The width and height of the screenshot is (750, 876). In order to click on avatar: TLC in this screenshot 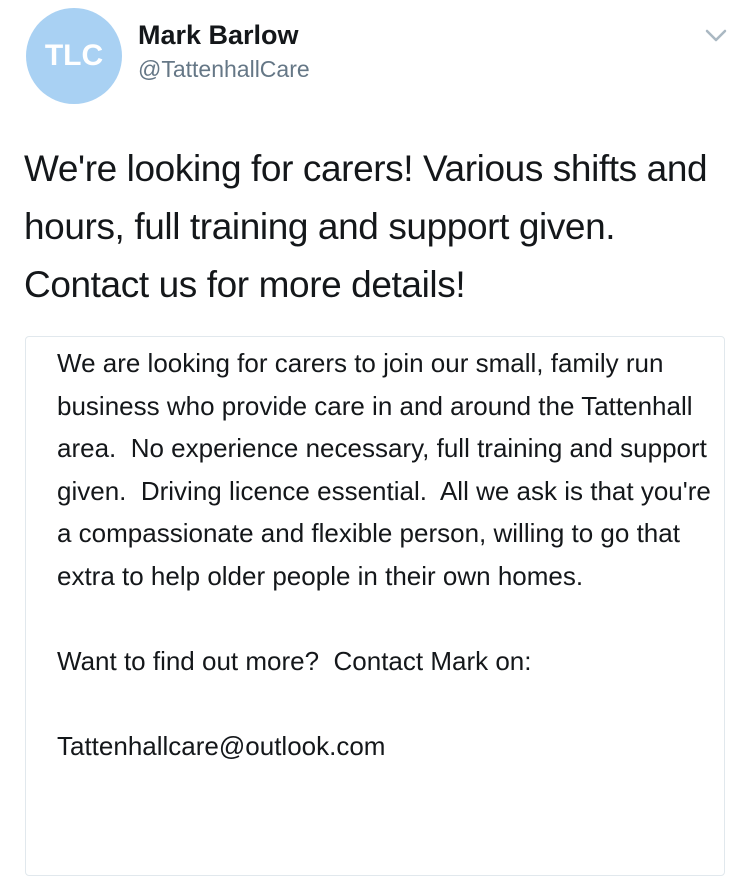, I will do `click(74, 56)`.